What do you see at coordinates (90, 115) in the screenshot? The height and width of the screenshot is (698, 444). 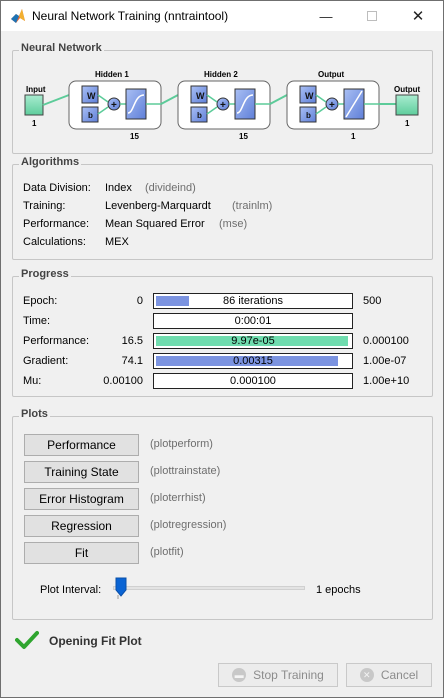 I see `hidden1-bias-symbol: b` at bounding box center [90, 115].